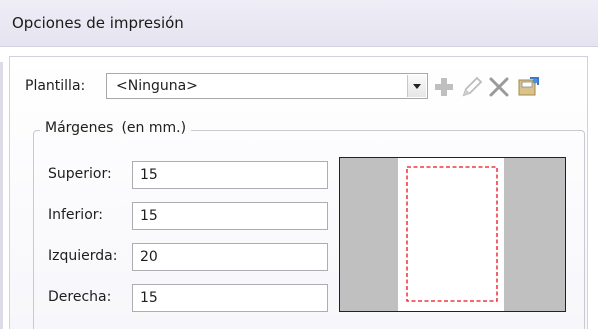 The width and height of the screenshot is (598, 329). I want to click on left-margin-label: Izquierda:, so click(83, 256).